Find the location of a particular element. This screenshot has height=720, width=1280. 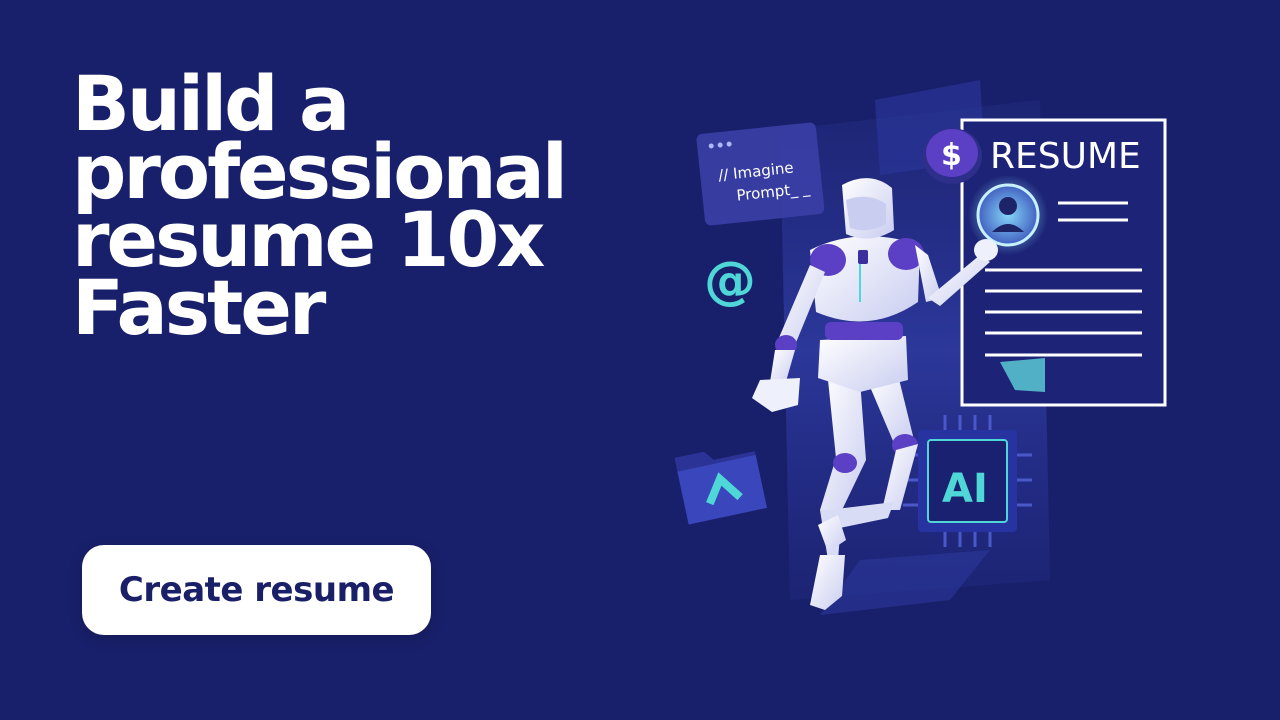

folder-icon is located at coordinates (720, 488).